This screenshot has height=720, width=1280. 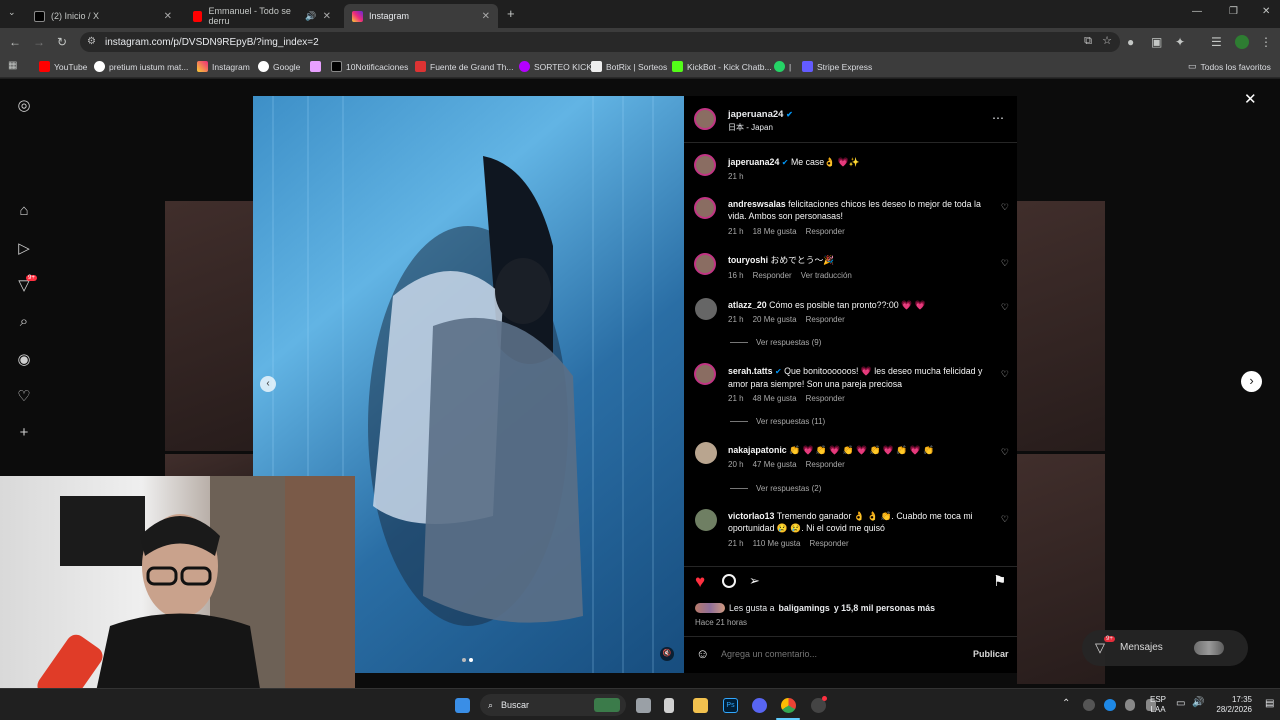 I want to click on bookmark-sorteo-kick: SORTEO KICK, so click(x=555, y=66).